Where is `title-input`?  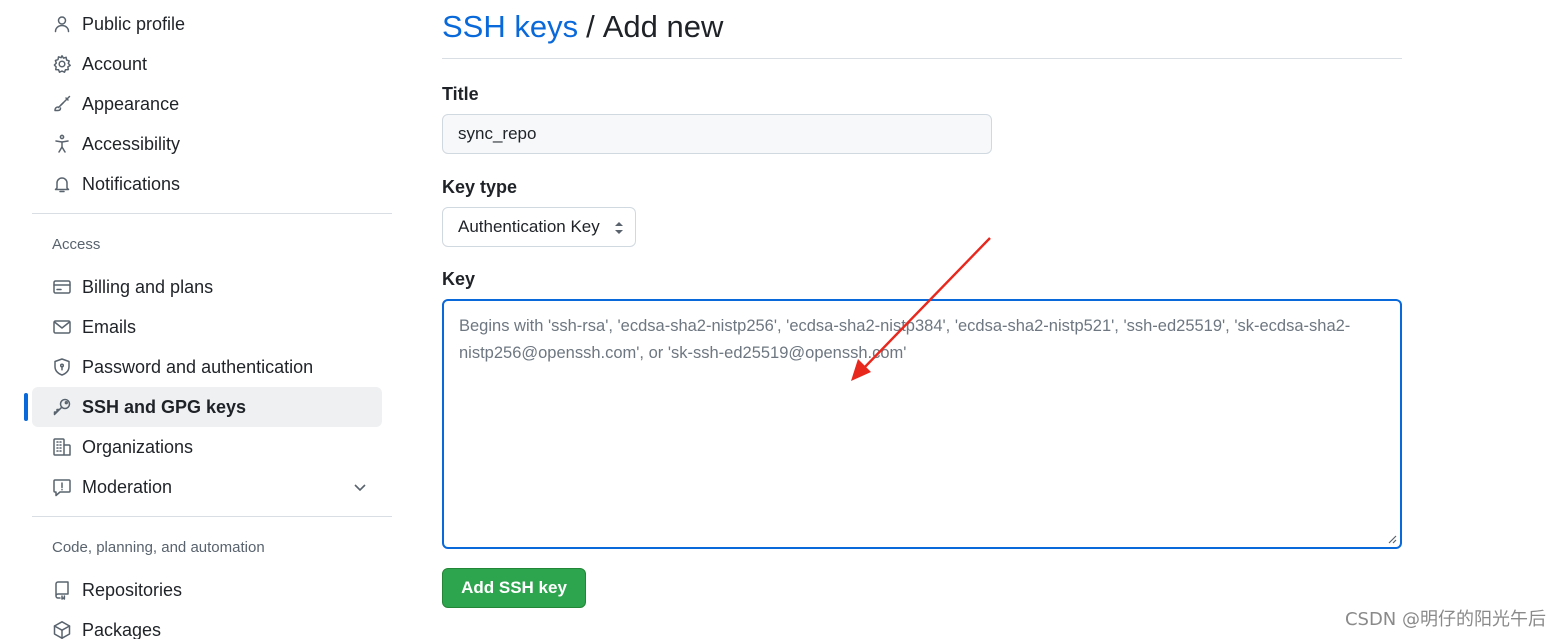
title-input is located at coordinates (717, 134).